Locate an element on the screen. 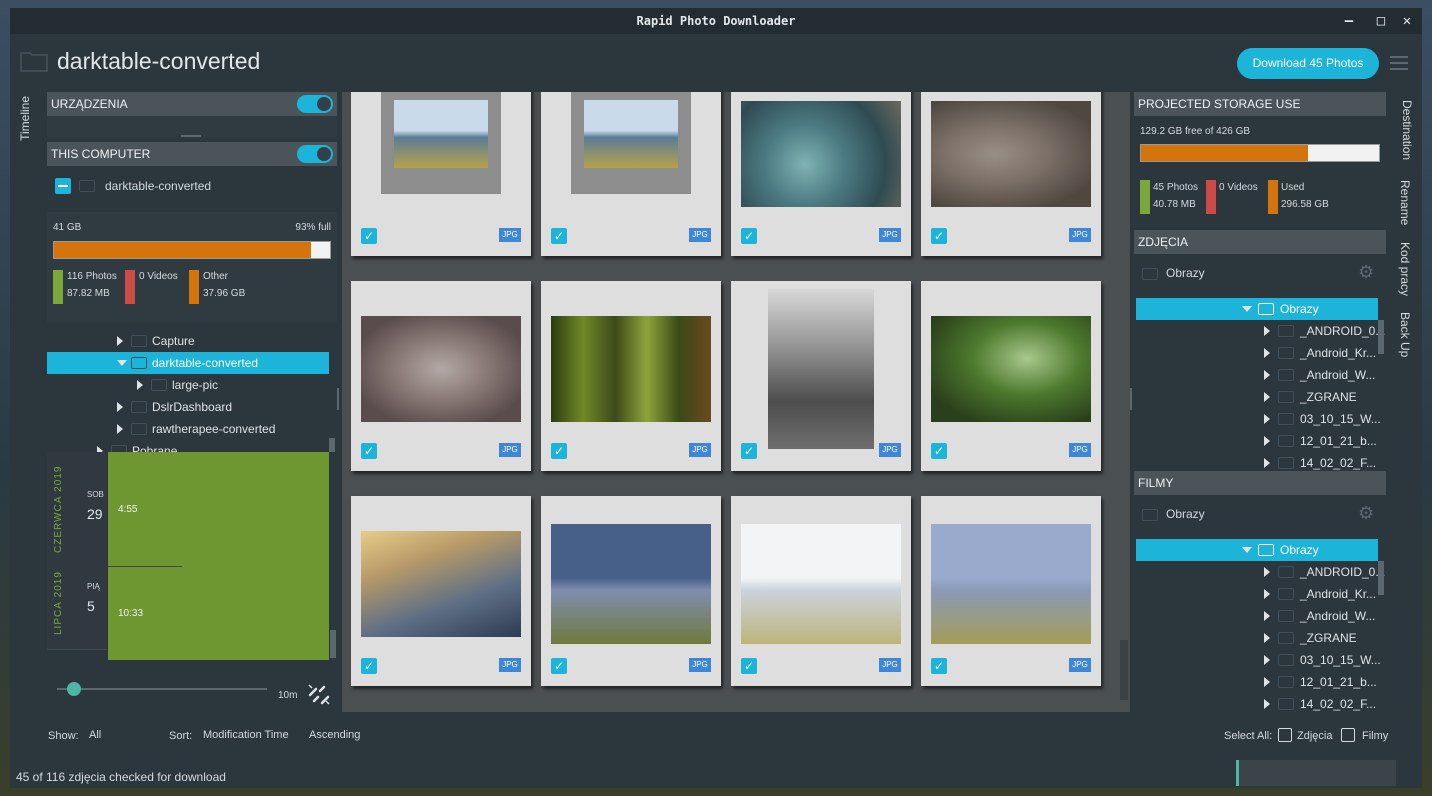 The width and height of the screenshot is (1432, 796). menu-icon is located at coordinates (1399, 63).